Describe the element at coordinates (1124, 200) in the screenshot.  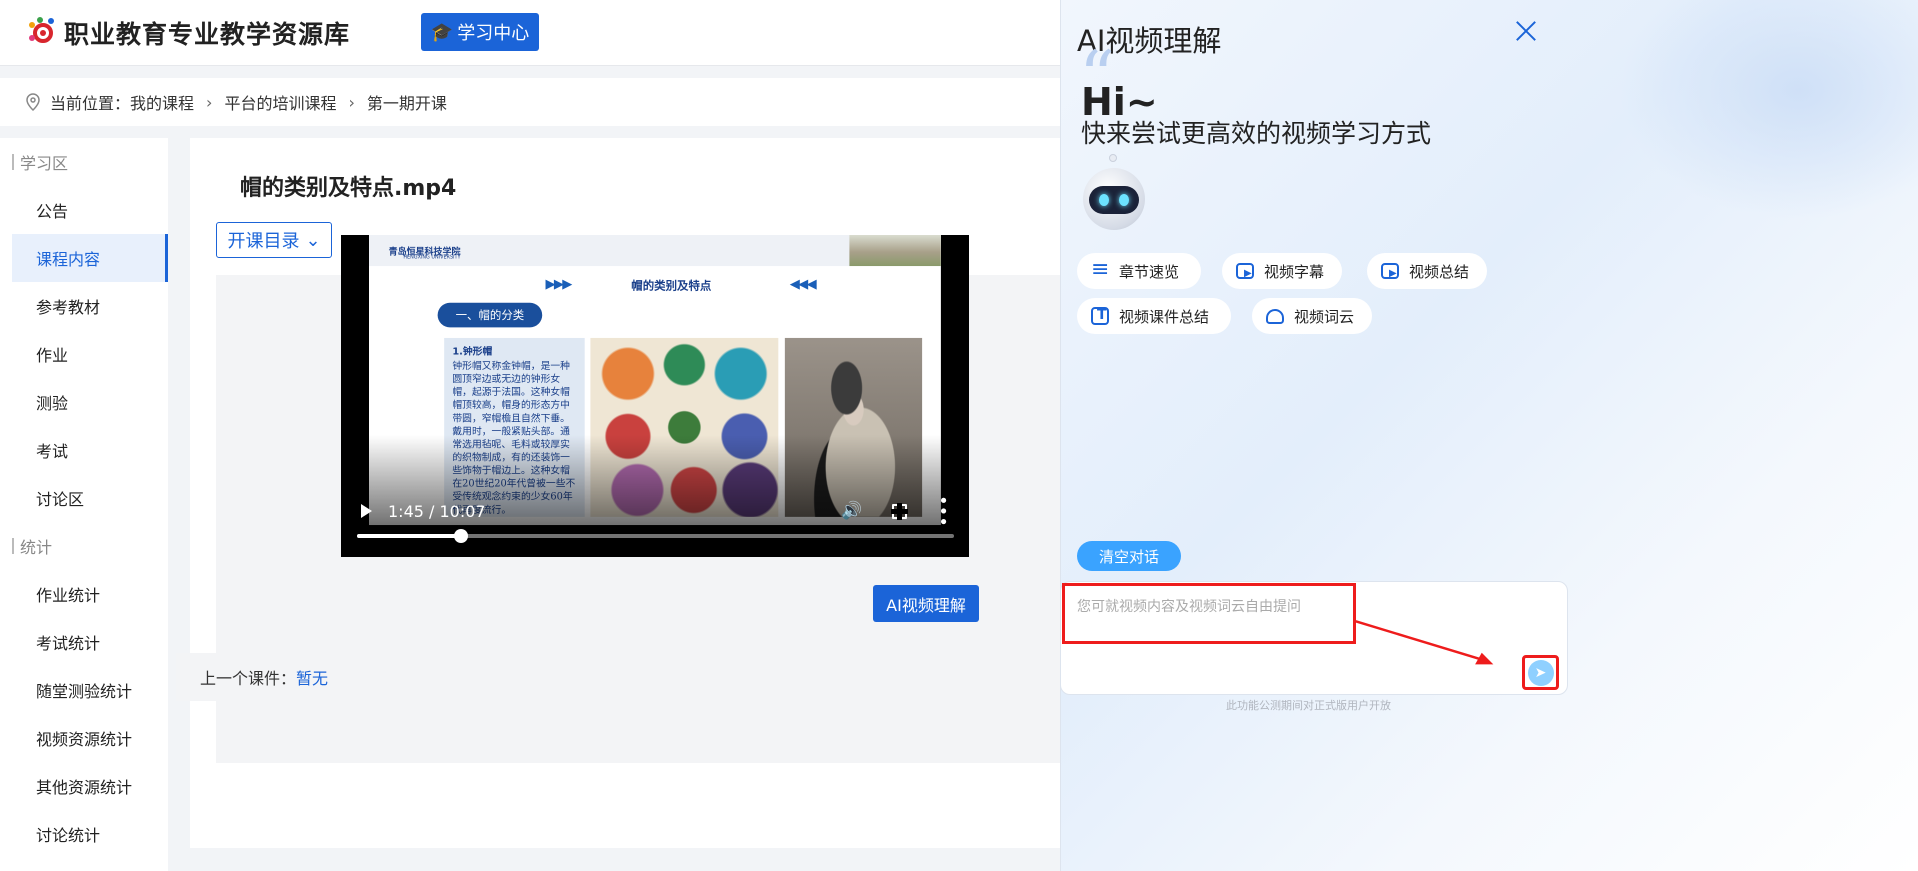
I see `robot-eye-right` at that location.